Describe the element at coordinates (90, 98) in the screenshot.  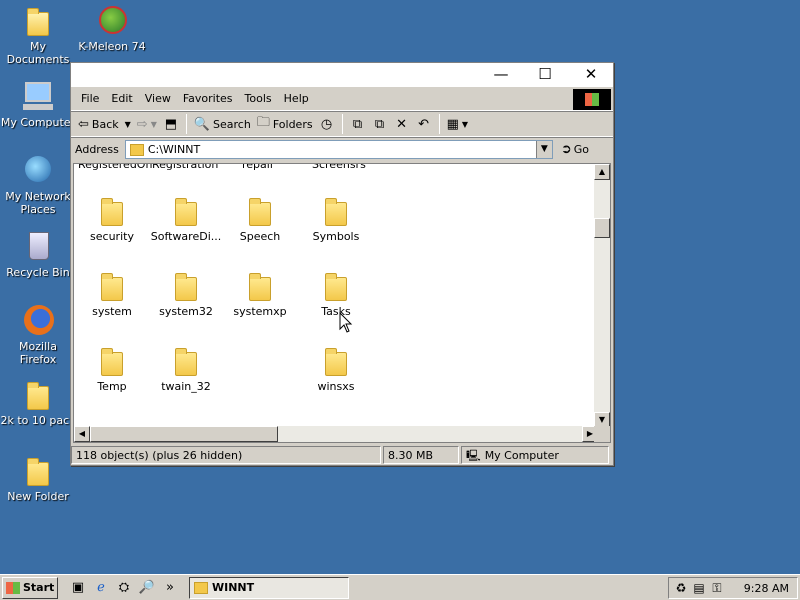
I see `menu-file: File` at that location.